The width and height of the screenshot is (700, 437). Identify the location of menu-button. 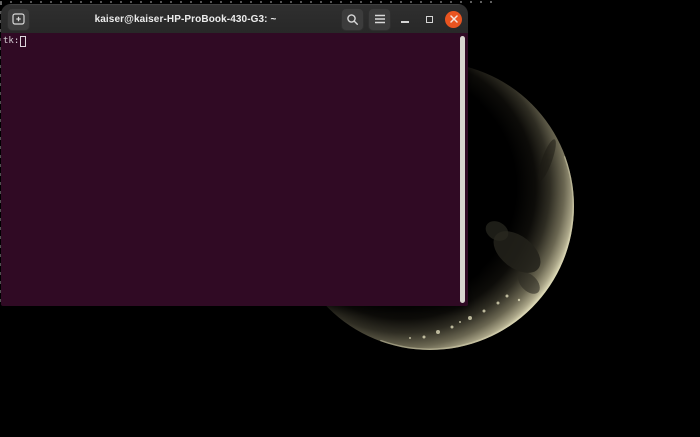
(379, 19).